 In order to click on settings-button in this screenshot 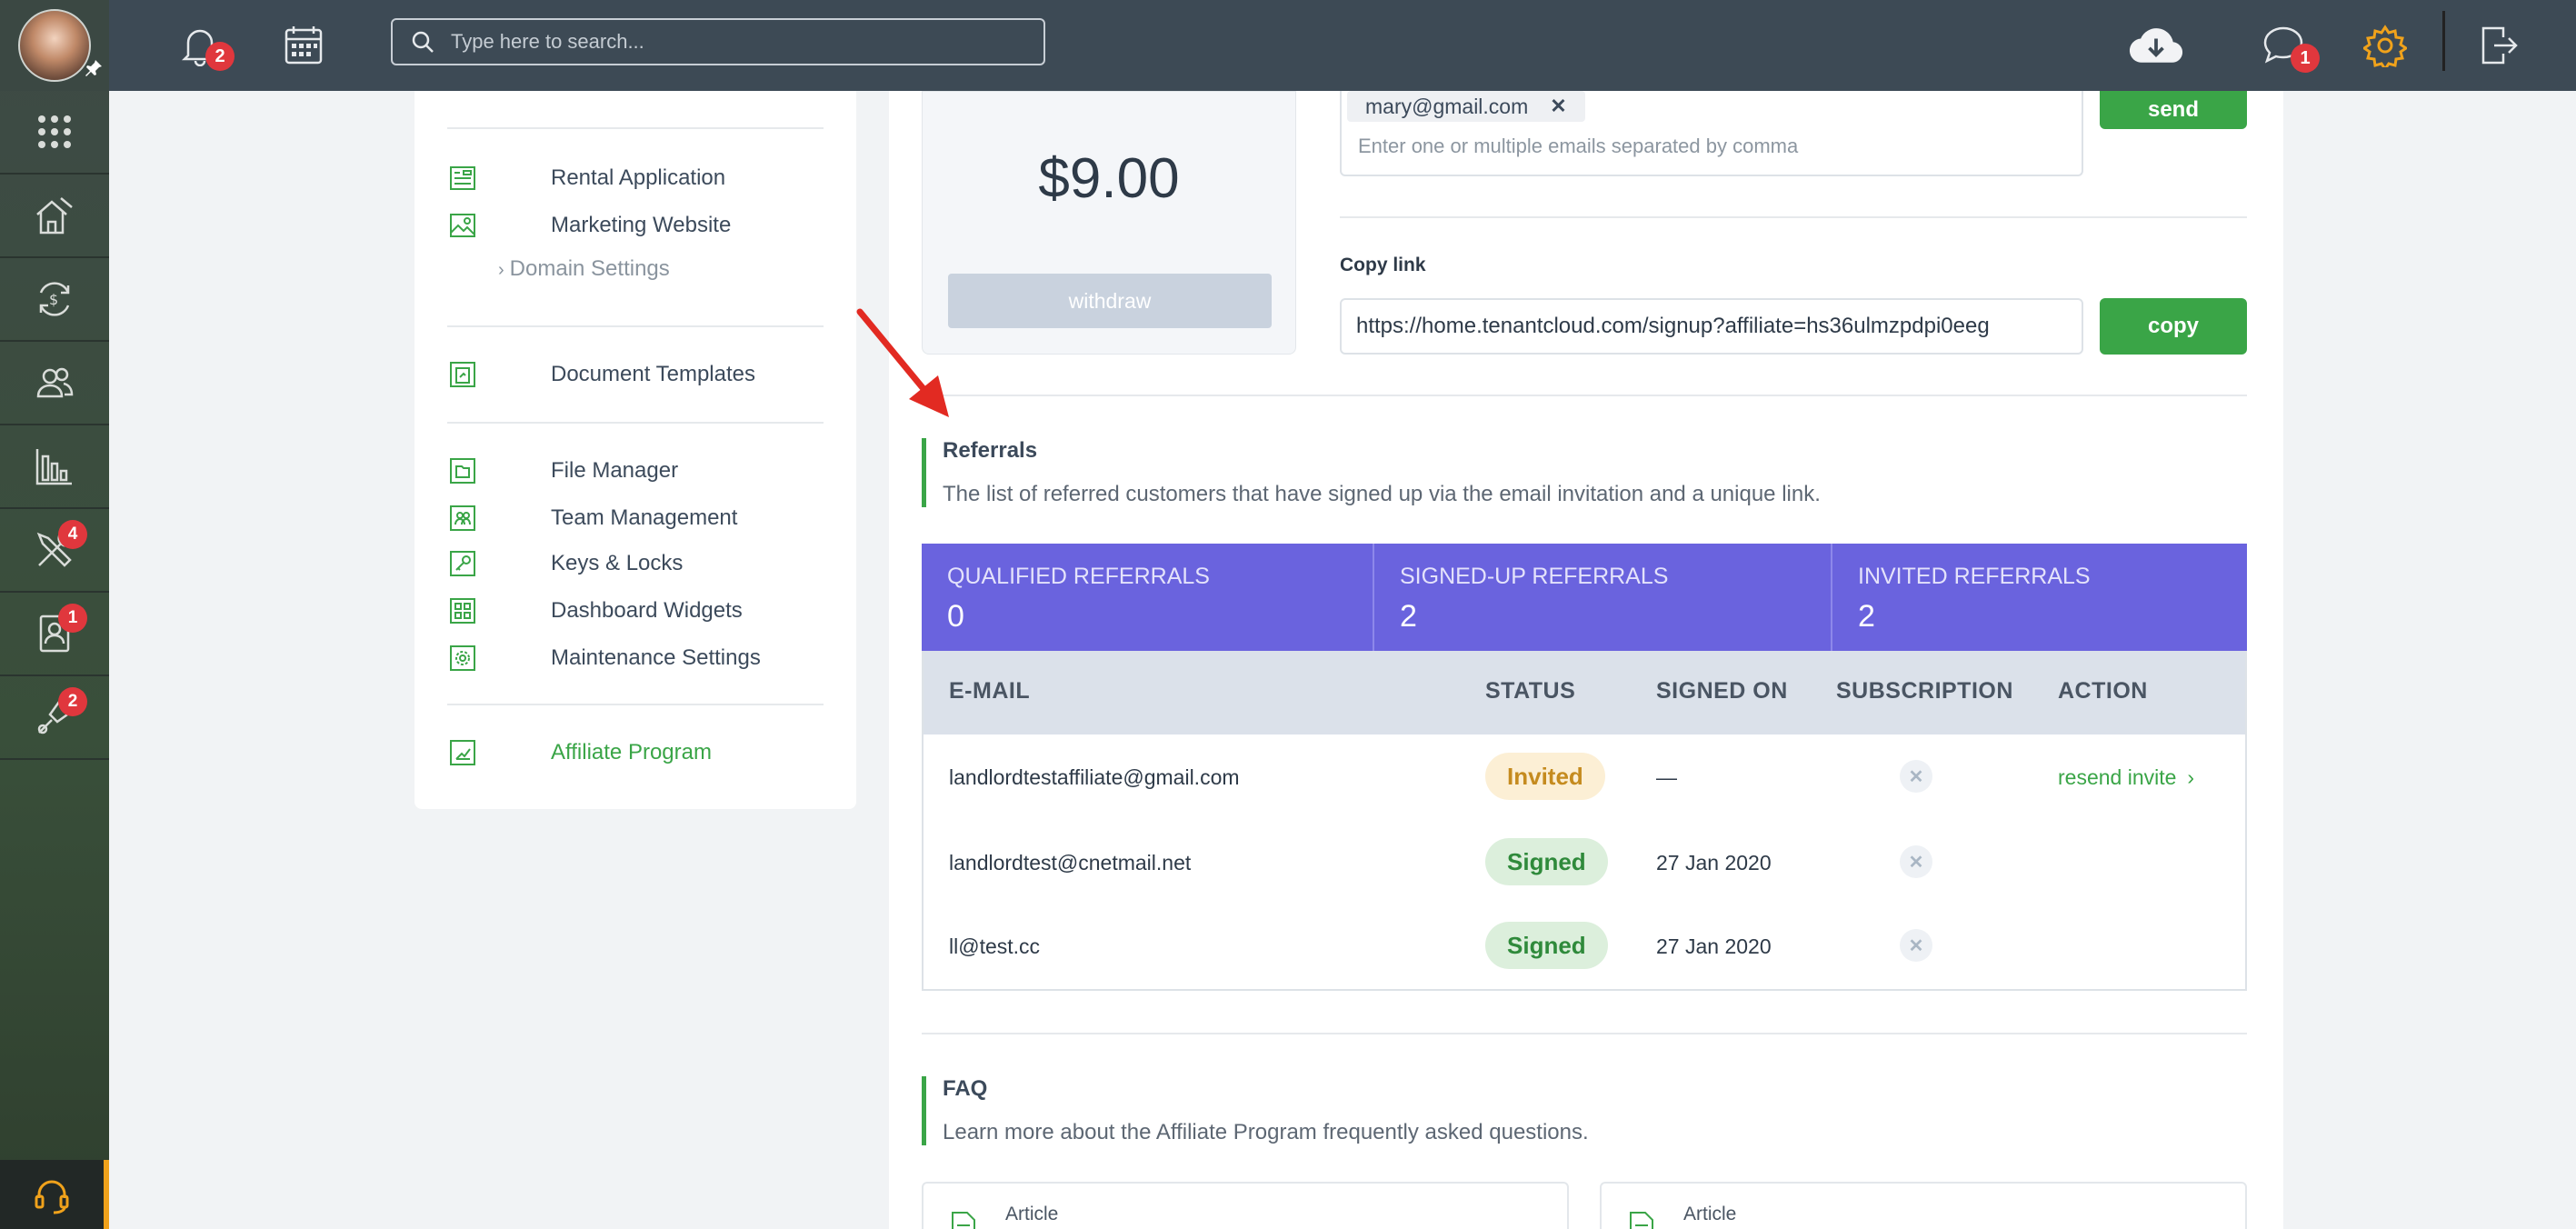, I will do `click(2385, 45)`.